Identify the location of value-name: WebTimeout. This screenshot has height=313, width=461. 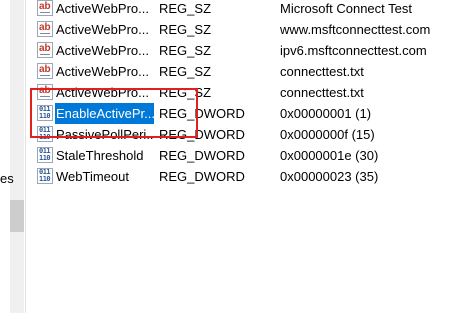
(104, 176).